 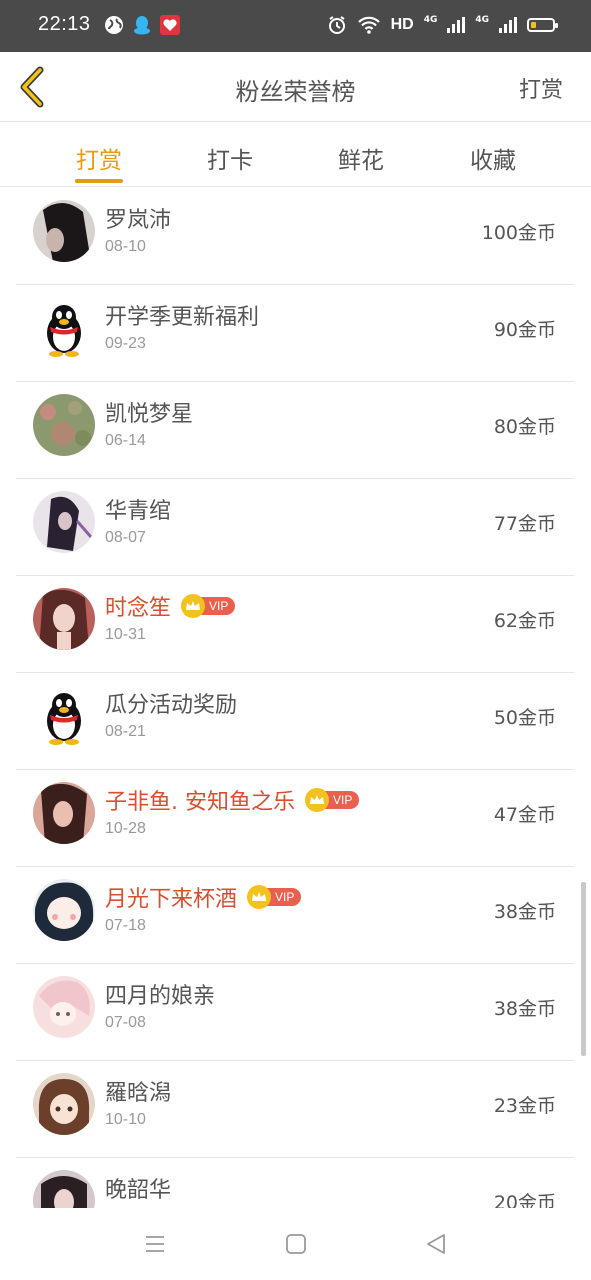 I want to click on fan-name: 羅晗潟, so click(x=138, y=1093).